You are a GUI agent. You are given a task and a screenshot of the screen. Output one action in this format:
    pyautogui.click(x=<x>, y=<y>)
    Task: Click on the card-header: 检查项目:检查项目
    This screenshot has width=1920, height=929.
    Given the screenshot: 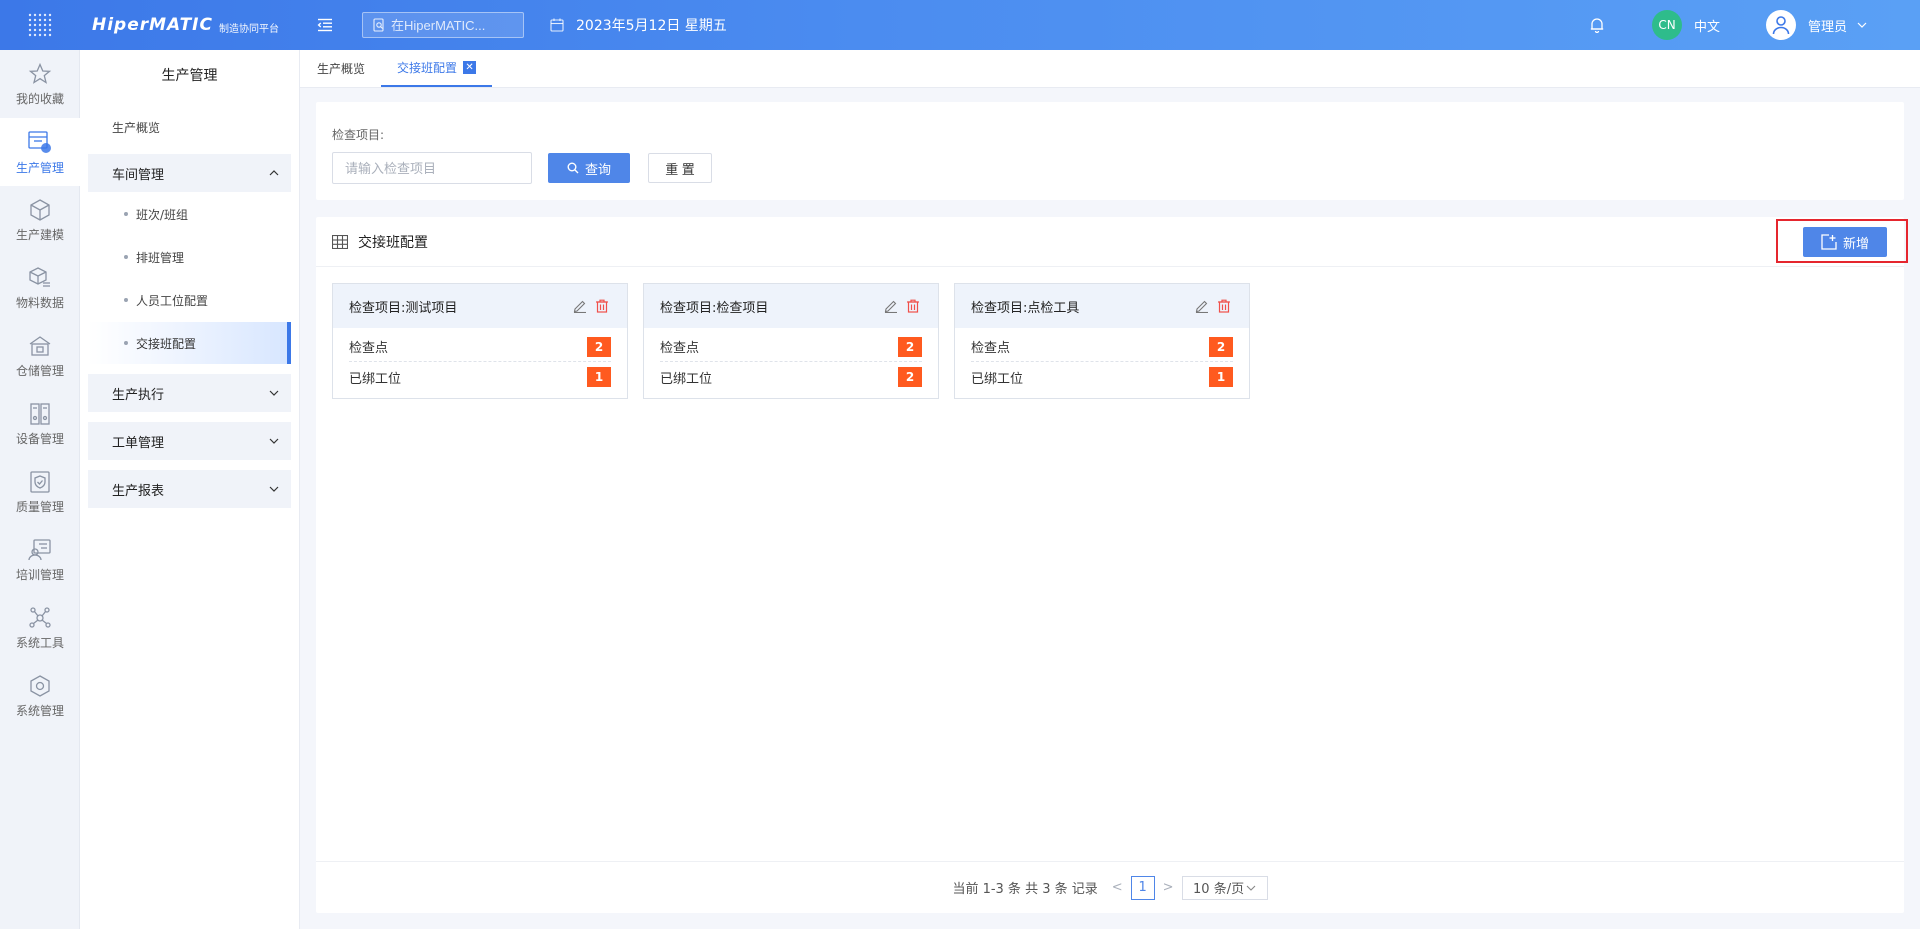 What is the action you would take?
    pyautogui.click(x=791, y=306)
    